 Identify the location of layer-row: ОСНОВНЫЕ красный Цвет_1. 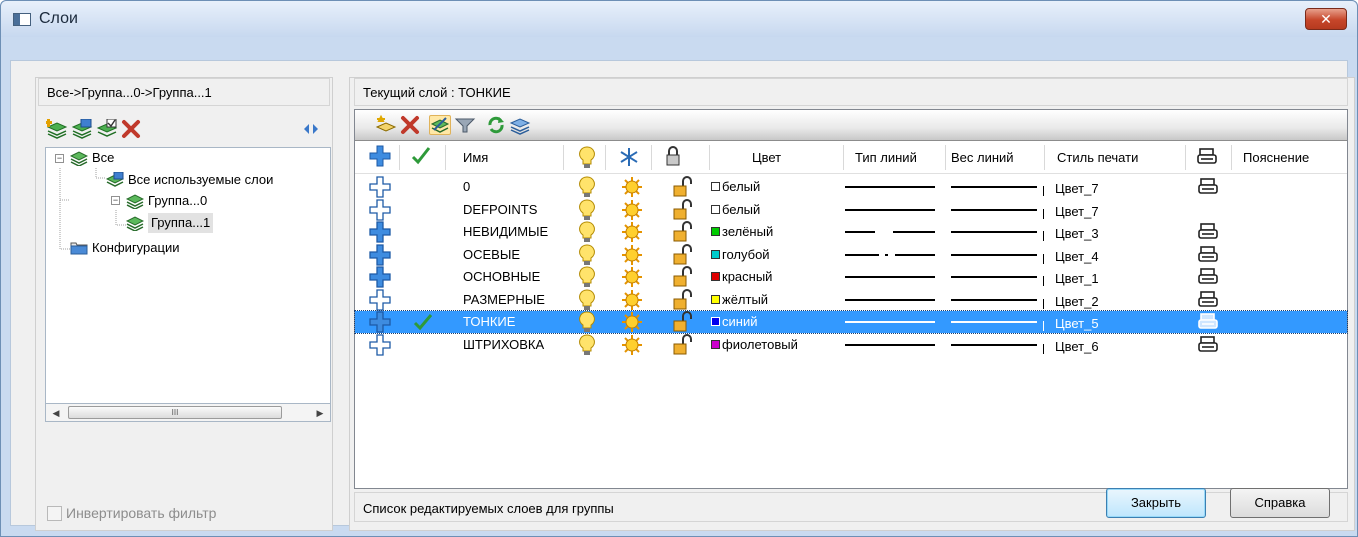
(851, 277).